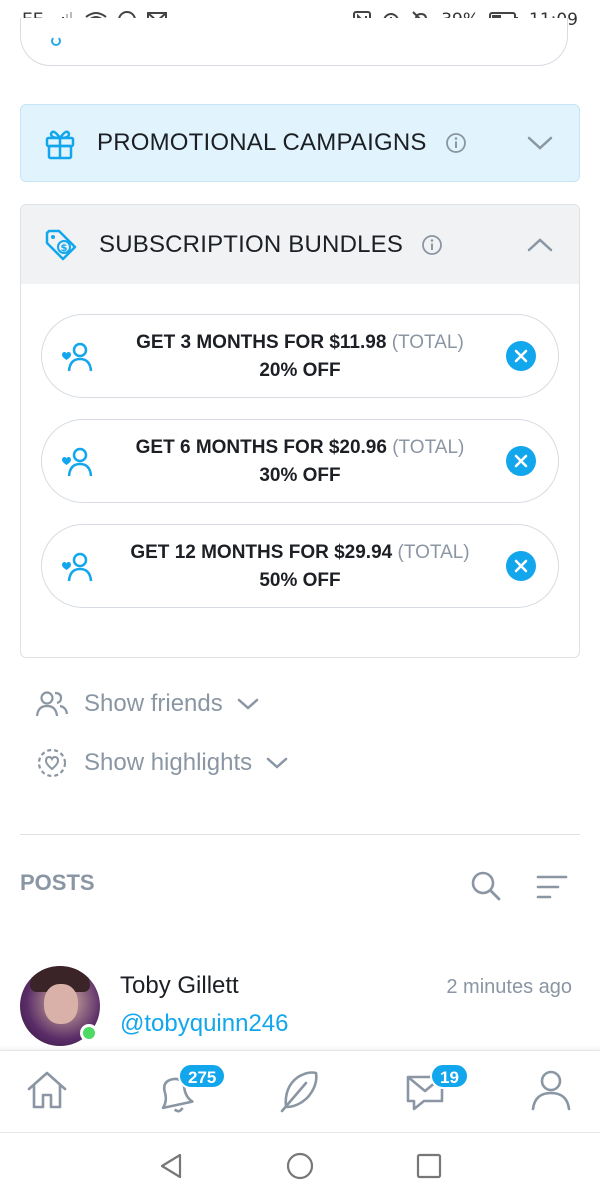  I want to click on system-navigation-bar, so click(300, 1166).